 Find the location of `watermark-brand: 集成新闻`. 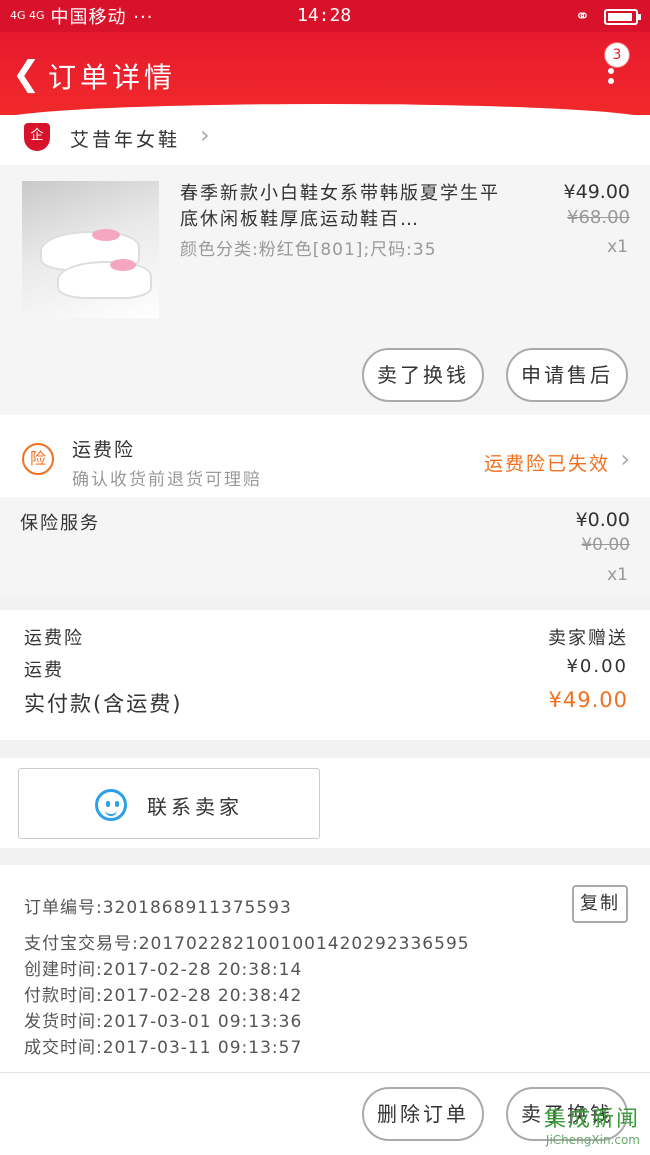

watermark-brand: 集成新闻 is located at coordinates (591, 1119).